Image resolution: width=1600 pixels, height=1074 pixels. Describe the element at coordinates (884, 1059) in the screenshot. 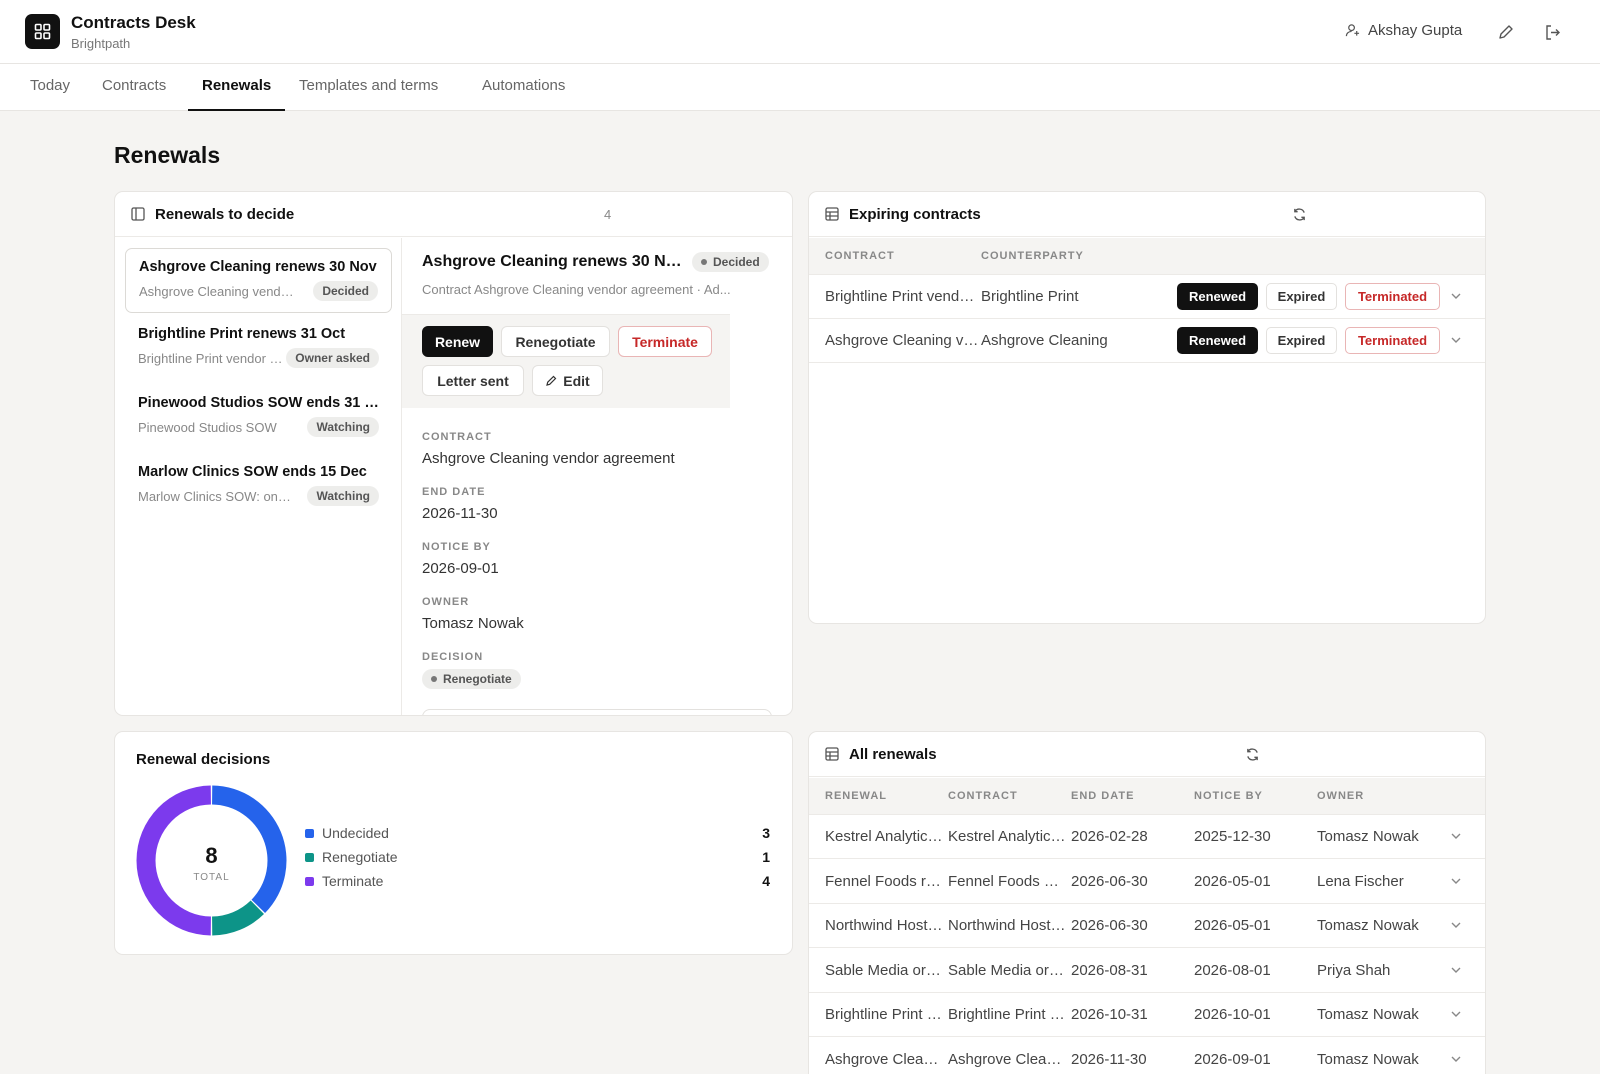

I see `renewal-cell: Ashgrove Cleaning renews 30 Nov` at that location.